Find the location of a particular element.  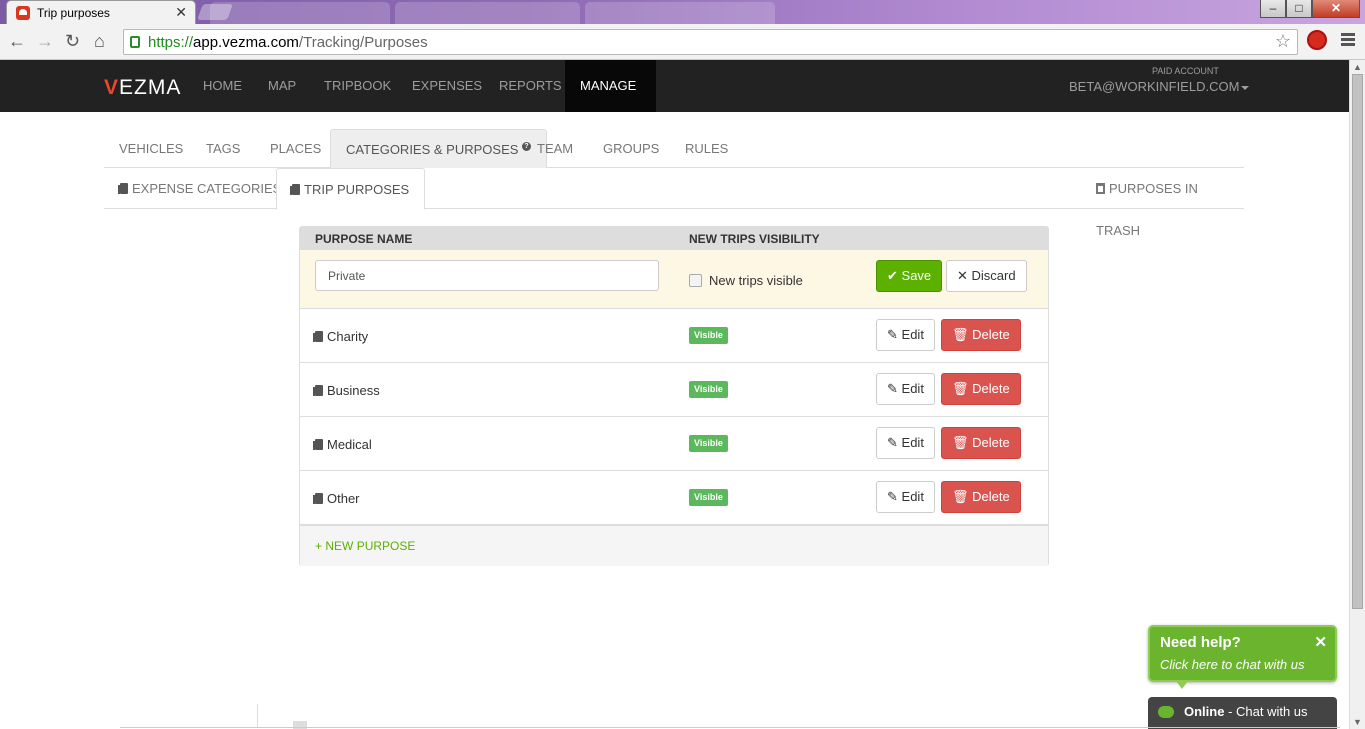

table-footer: + NEW PURPOSE is located at coordinates (674, 545).